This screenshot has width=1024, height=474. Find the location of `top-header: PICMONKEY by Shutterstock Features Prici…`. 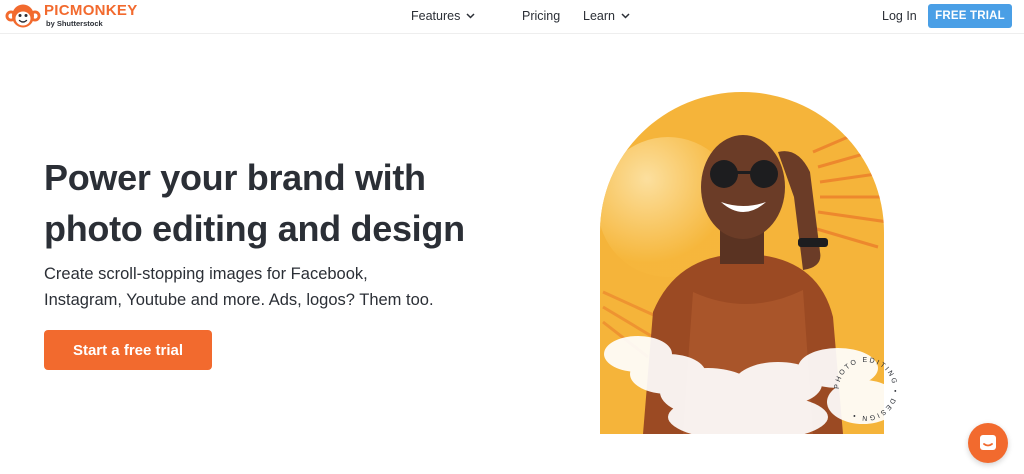

top-header: PICMONKEY by Shutterstock Features Prici… is located at coordinates (512, 17).